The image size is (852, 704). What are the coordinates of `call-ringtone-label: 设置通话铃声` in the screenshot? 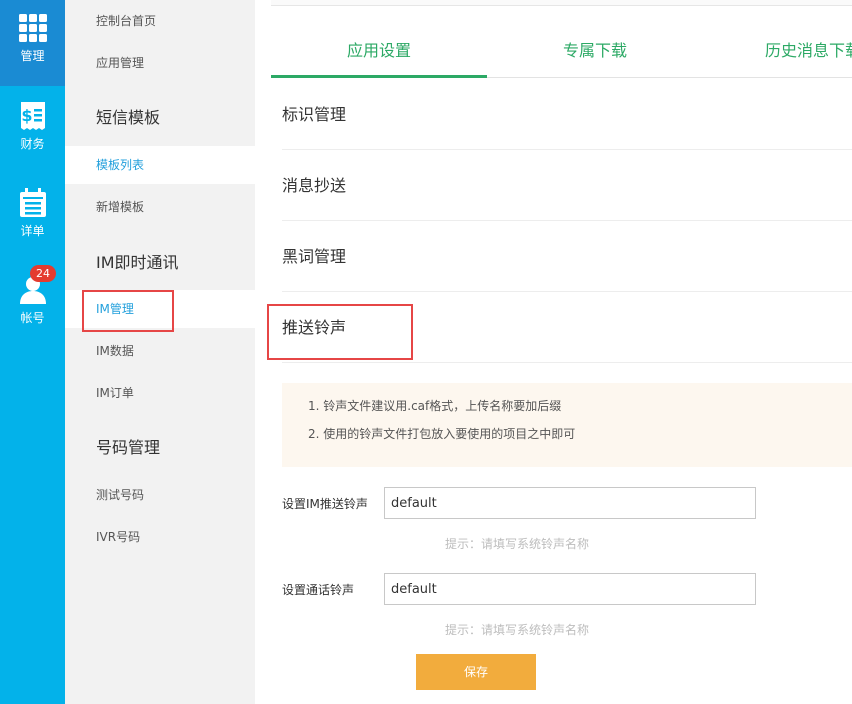 It's located at (318, 590).